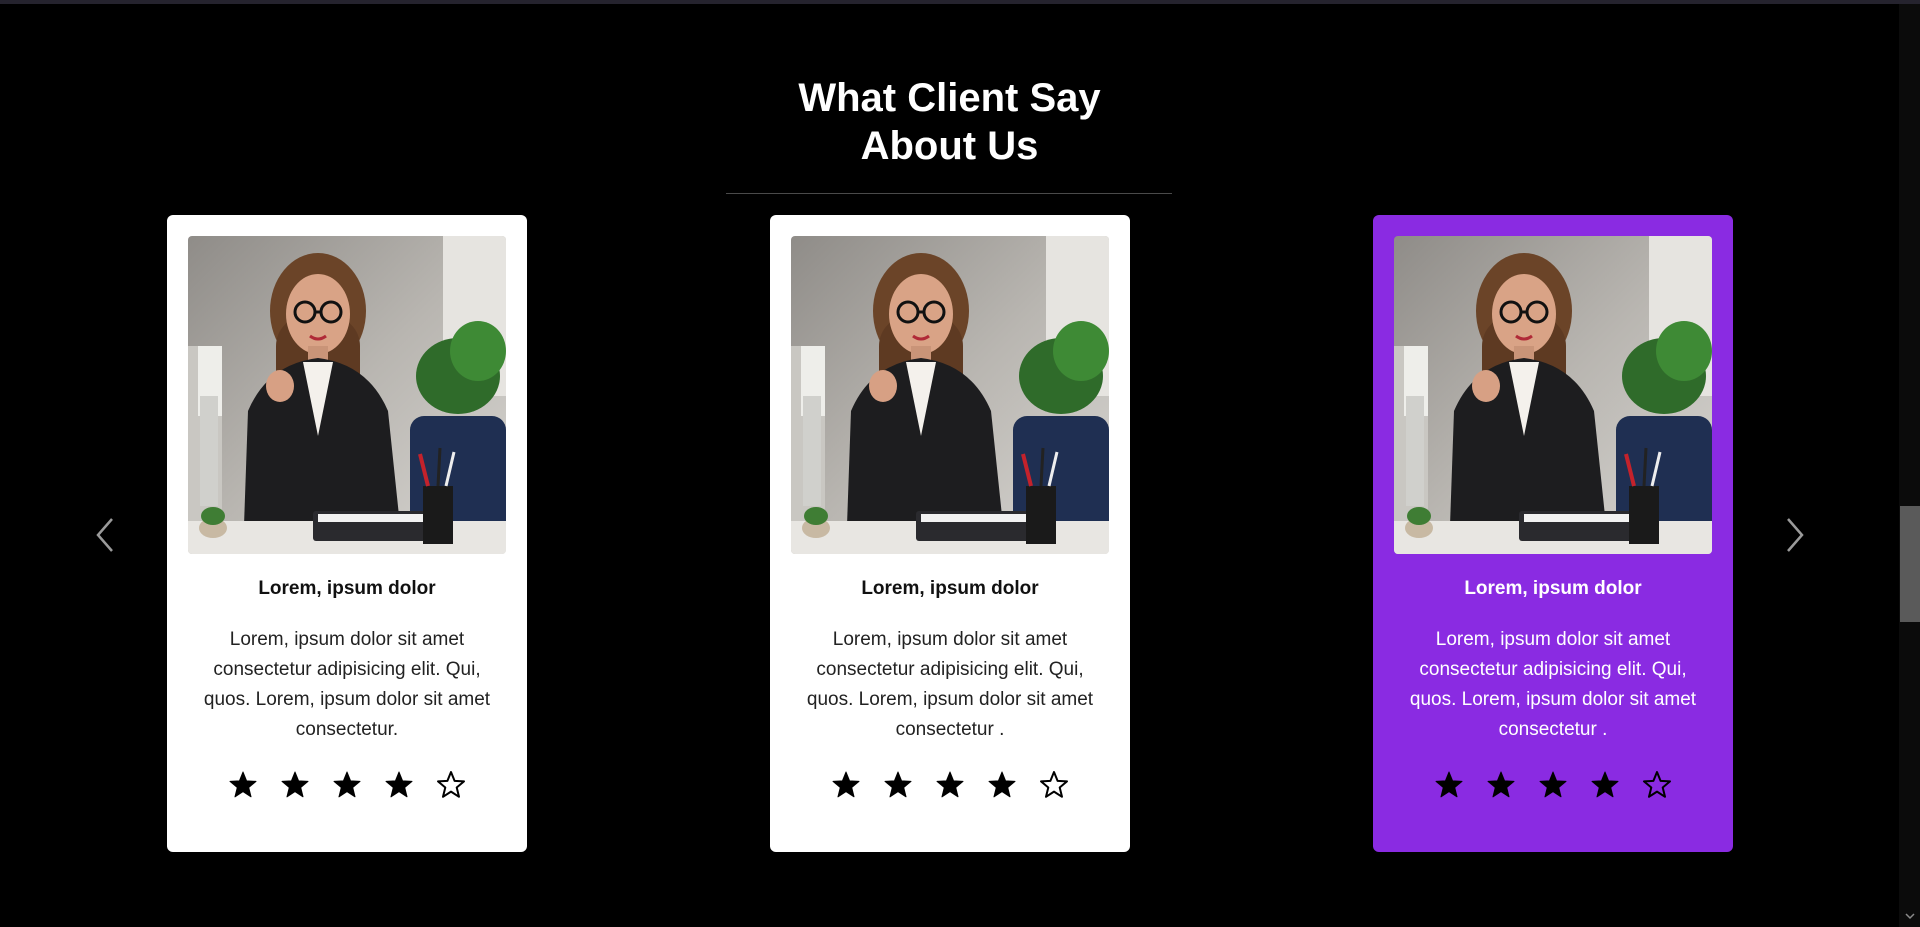 Image resolution: width=1920 pixels, height=927 pixels. I want to click on title-divider, so click(949, 193).